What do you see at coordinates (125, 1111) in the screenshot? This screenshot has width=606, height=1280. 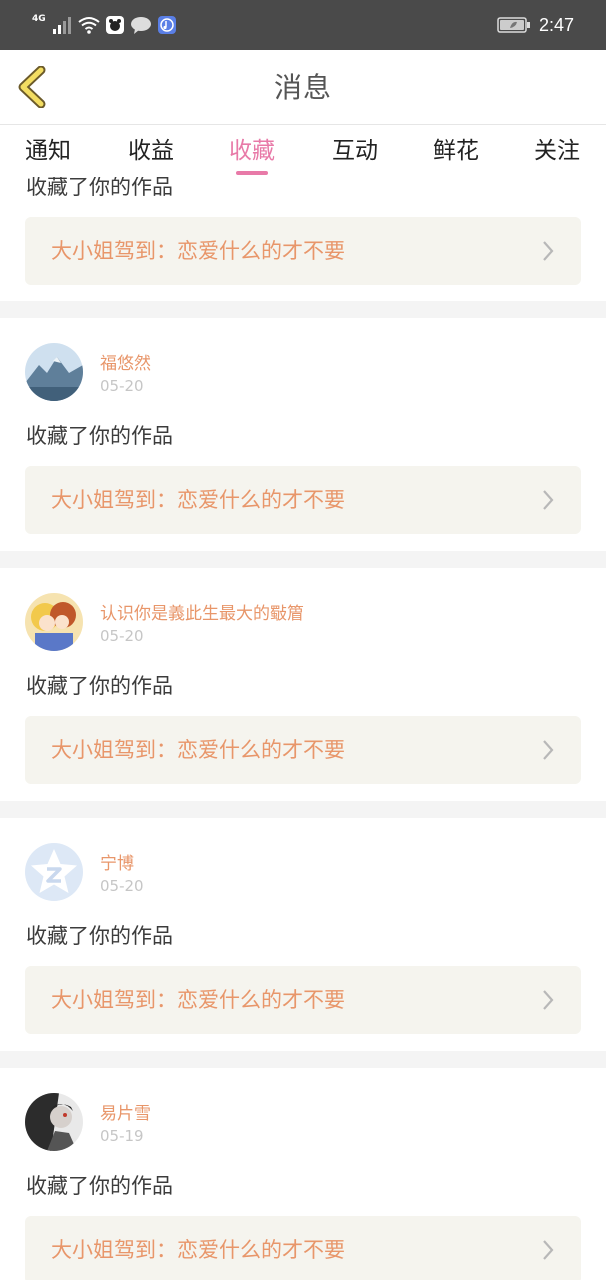 I see `username: 易片雪` at bounding box center [125, 1111].